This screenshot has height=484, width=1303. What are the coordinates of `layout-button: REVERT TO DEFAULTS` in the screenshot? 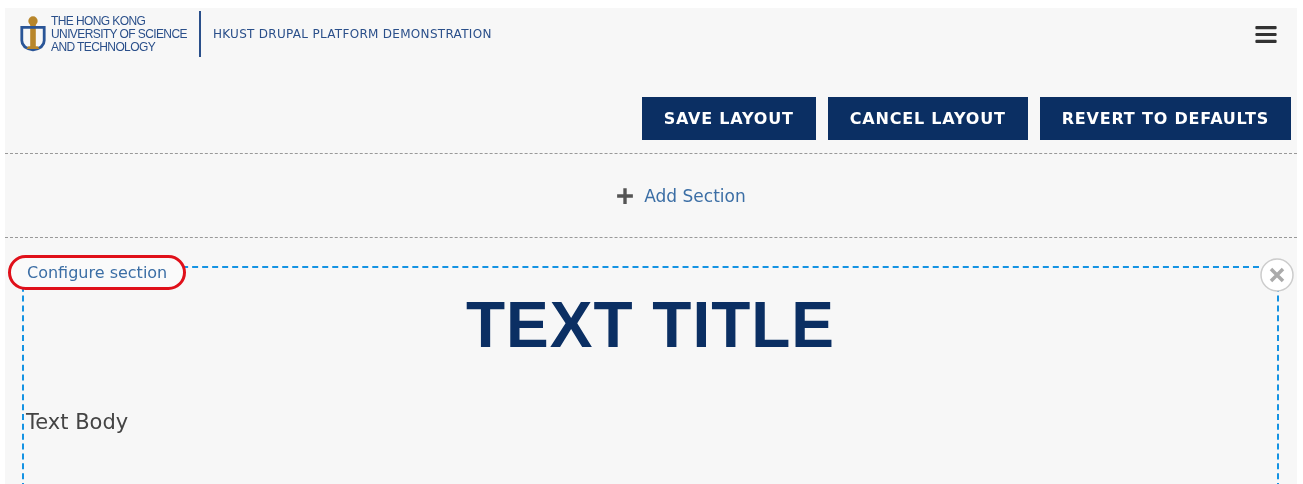 It's located at (1165, 118).